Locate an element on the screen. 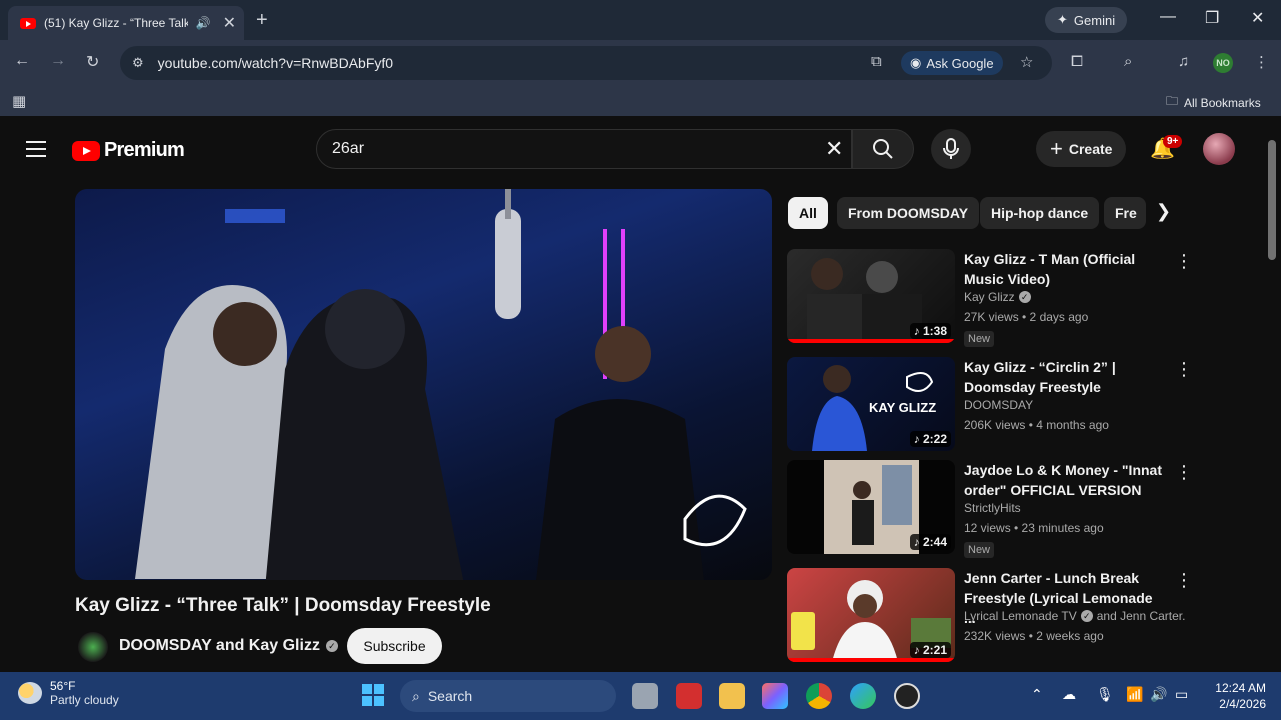 This screenshot has width=1281, height=720. recommended-channel-label: StrictlyHits is located at coordinates (992, 508).